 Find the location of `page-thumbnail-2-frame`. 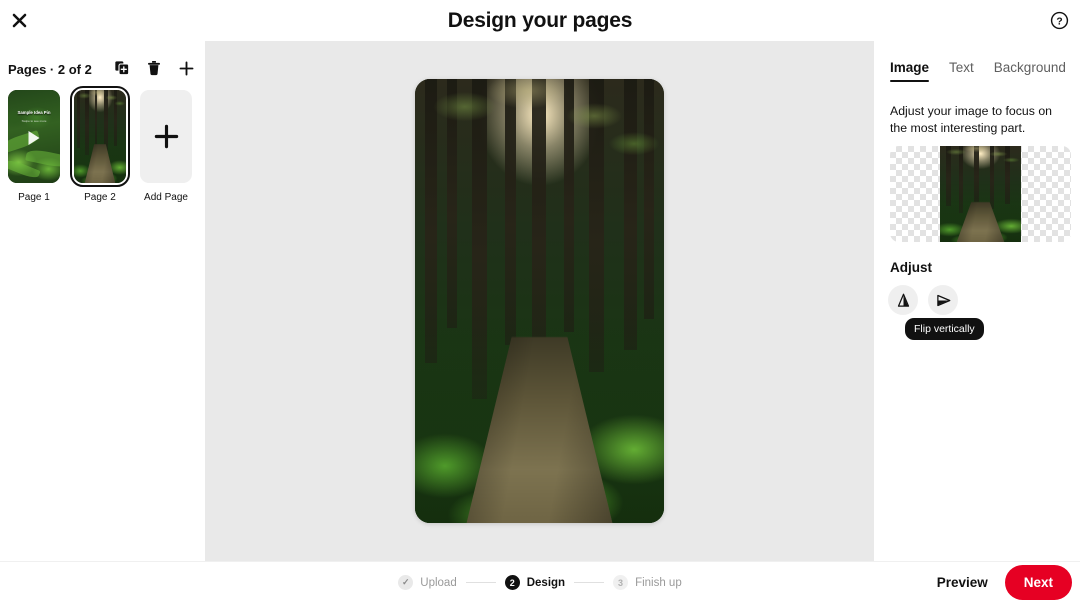

page-thumbnail-2-frame is located at coordinates (100, 136).